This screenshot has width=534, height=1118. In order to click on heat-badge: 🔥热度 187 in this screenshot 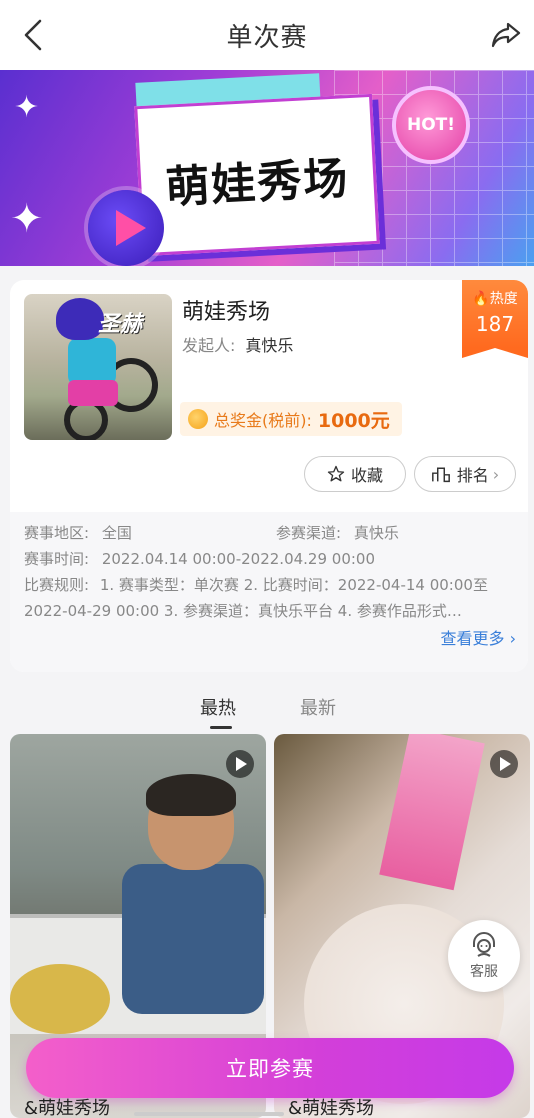, I will do `click(495, 319)`.